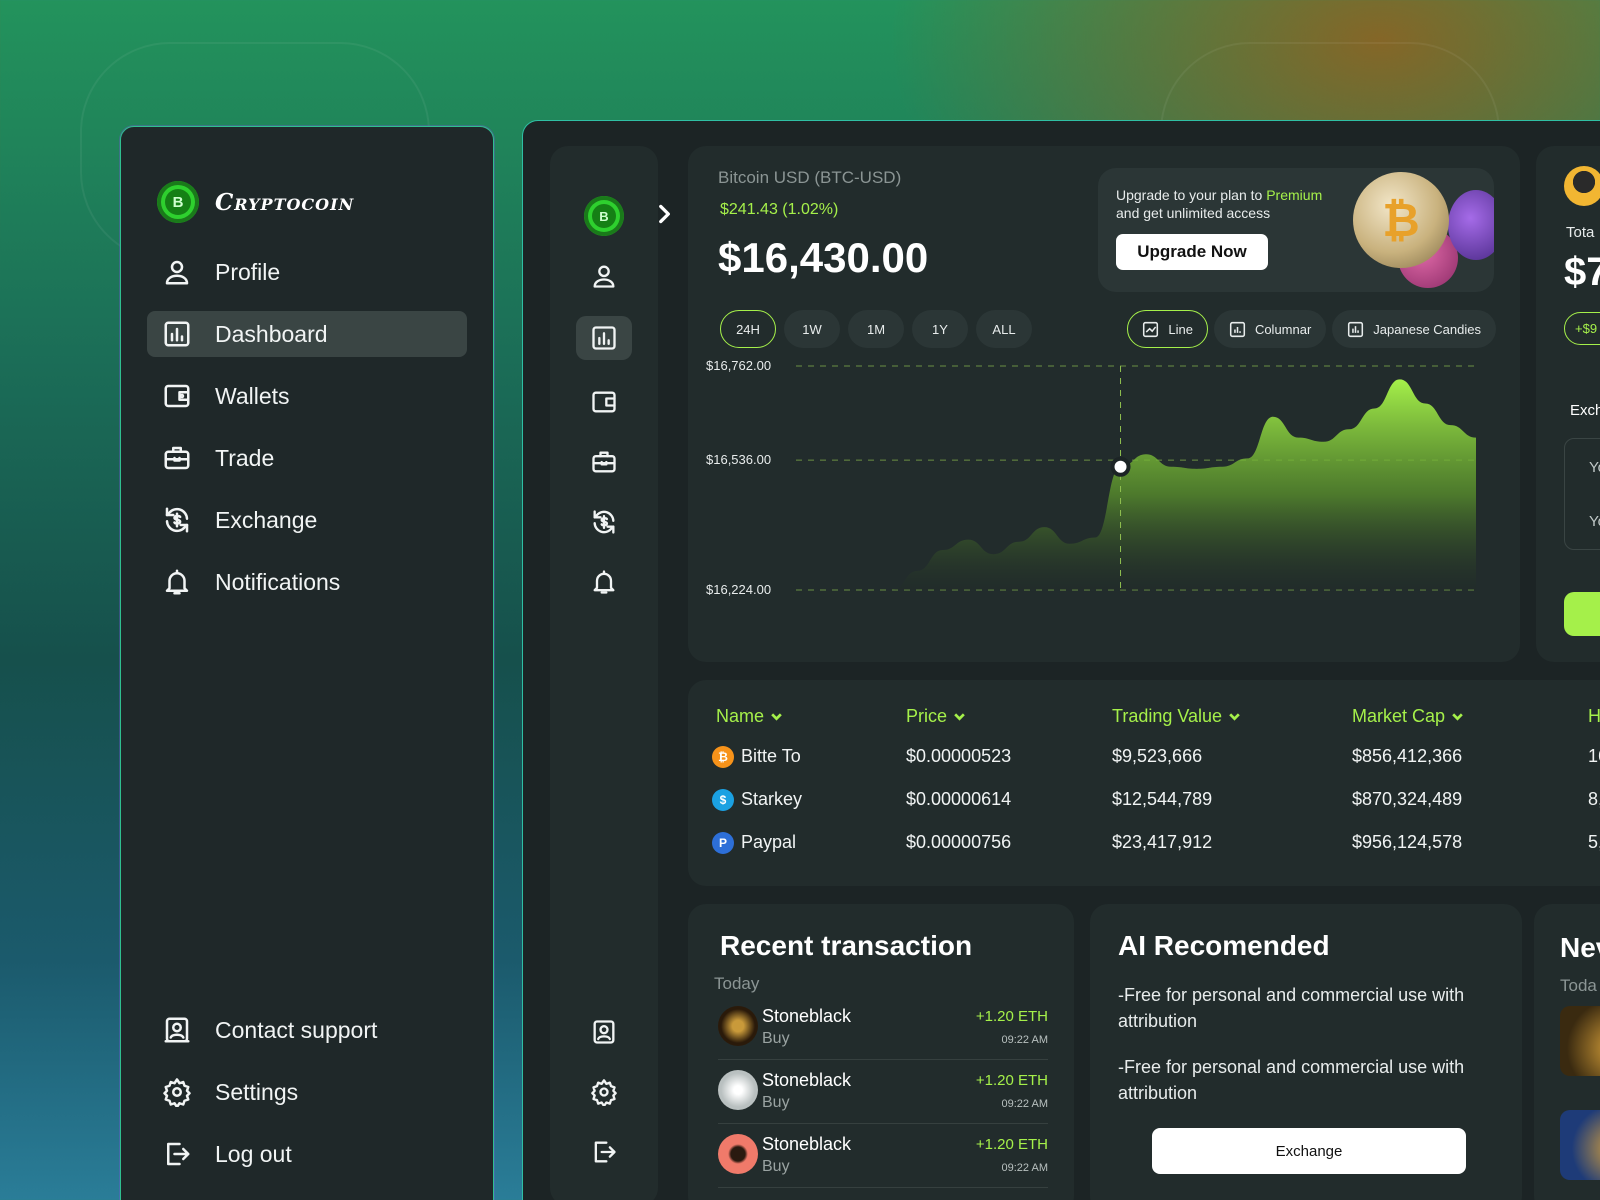 Image resolution: width=1600 pixels, height=1200 pixels. Describe the element at coordinates (738, 365) in the screenshot. I see `y-tick-label: $16,762.00` at that location.